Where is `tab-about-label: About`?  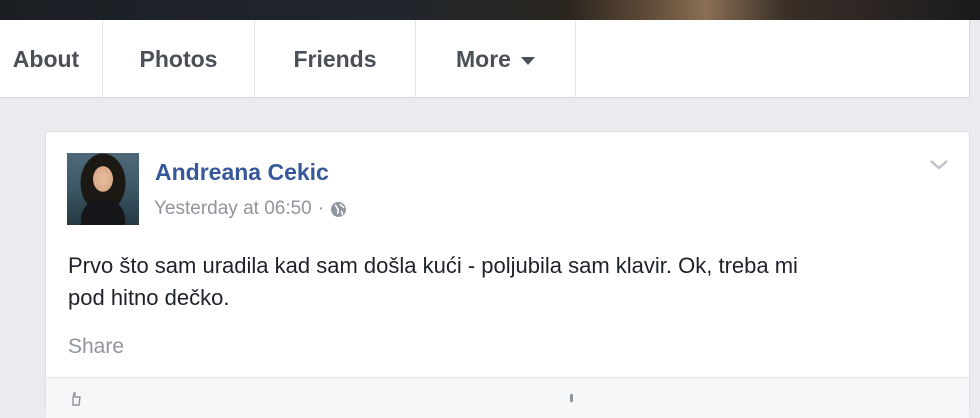 tab-about-label: About is located at coordinates (46, 58).